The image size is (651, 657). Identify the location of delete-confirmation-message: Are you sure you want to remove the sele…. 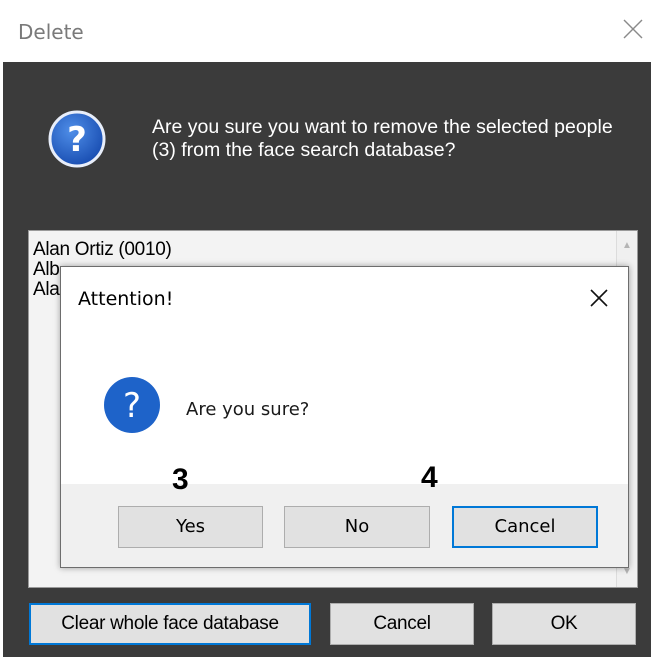
(382, 138).